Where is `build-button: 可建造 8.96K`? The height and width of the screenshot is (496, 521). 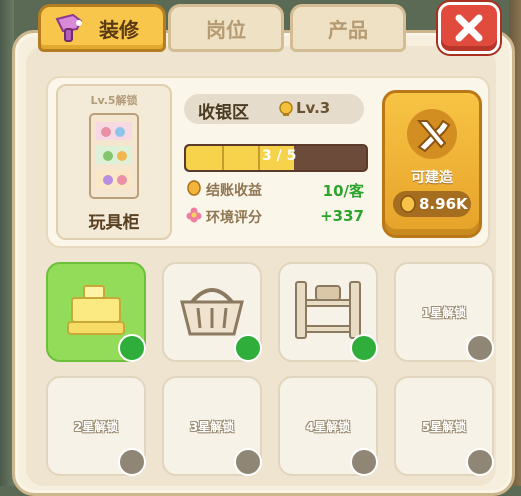
build-button: 可建造 8.96K is located at coordinates (432, 164).